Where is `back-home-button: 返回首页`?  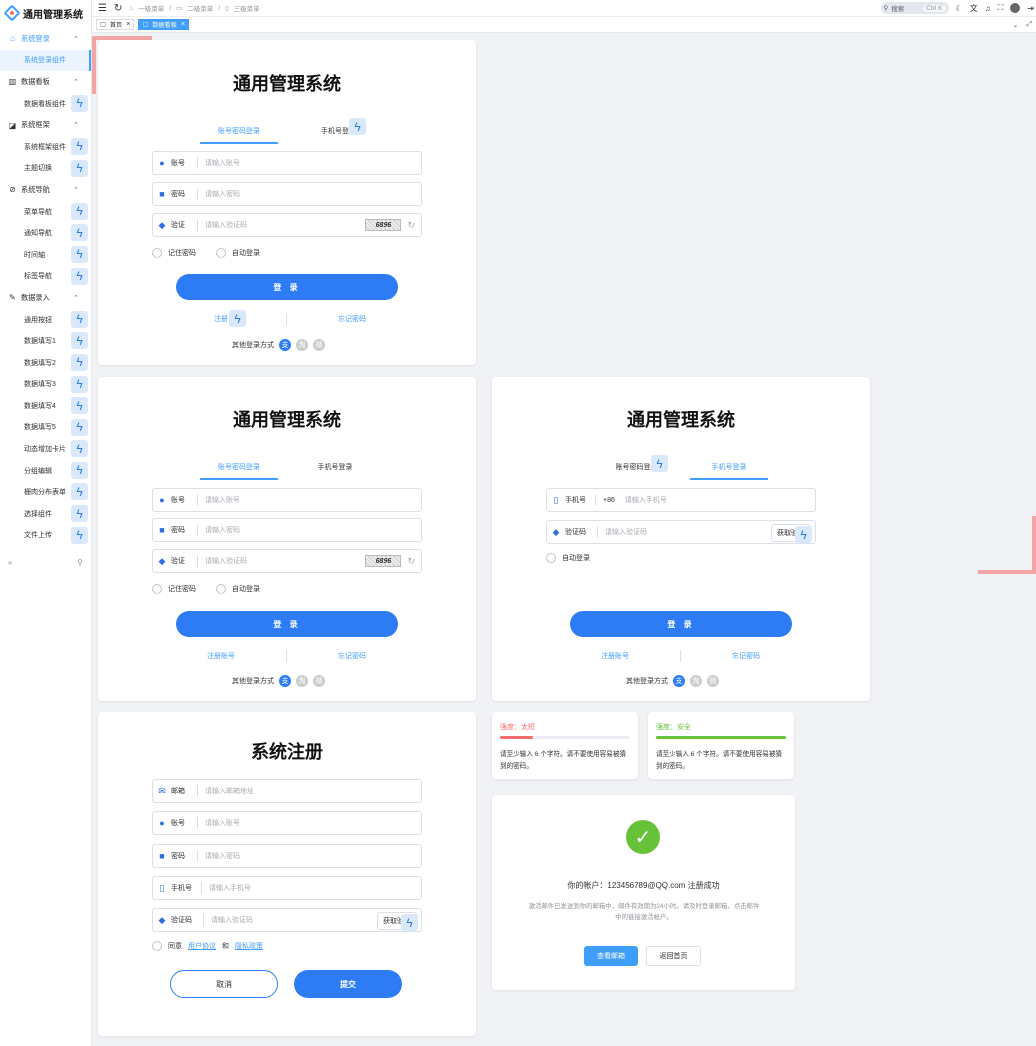
back-home-button: 返回首页 is located at coordinates (673, 956).